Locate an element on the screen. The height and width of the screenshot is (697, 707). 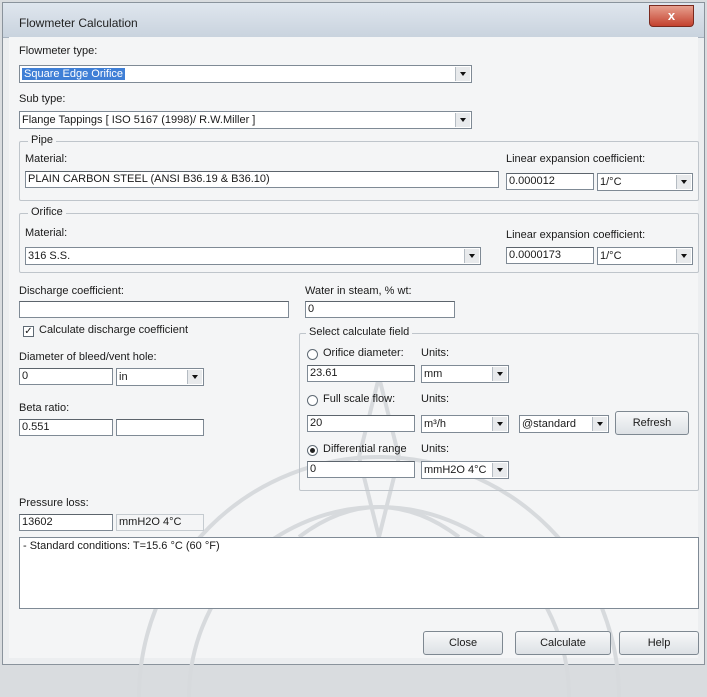
flowmeter-type-value: Square Edge Orifice is located at coordinates (74, 74).